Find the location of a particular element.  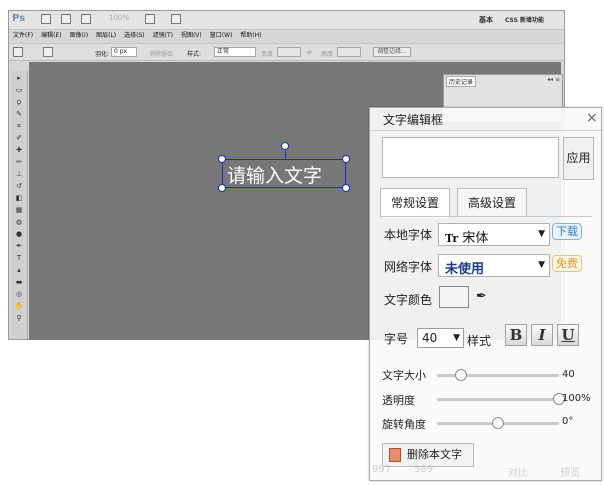

menu-filter: 滤镜(T) is located at coordinates (163, 36).